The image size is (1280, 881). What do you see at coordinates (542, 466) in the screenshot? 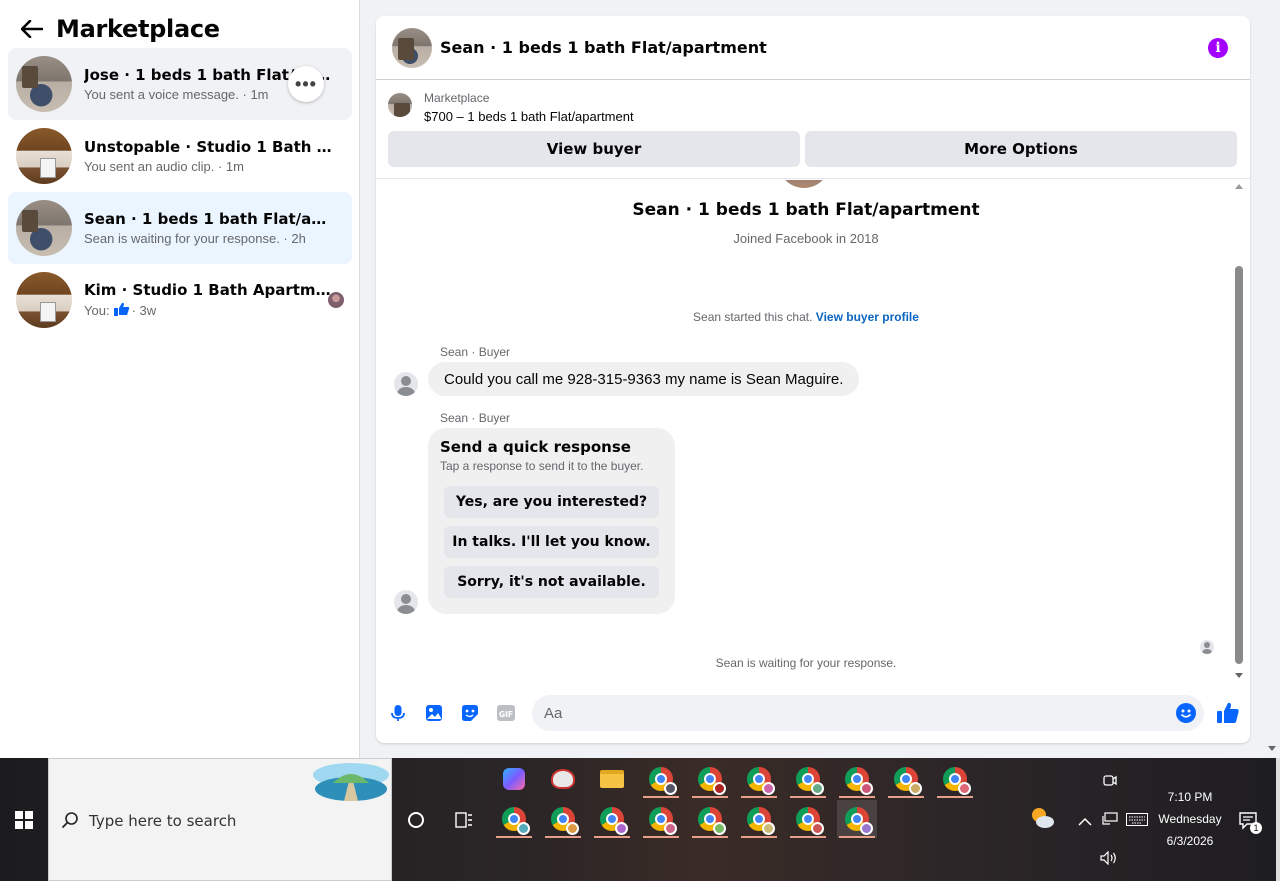
I see `quick-response-subtitle: Tap a response to send it to the buyer.` at bounding box center [542, 466].